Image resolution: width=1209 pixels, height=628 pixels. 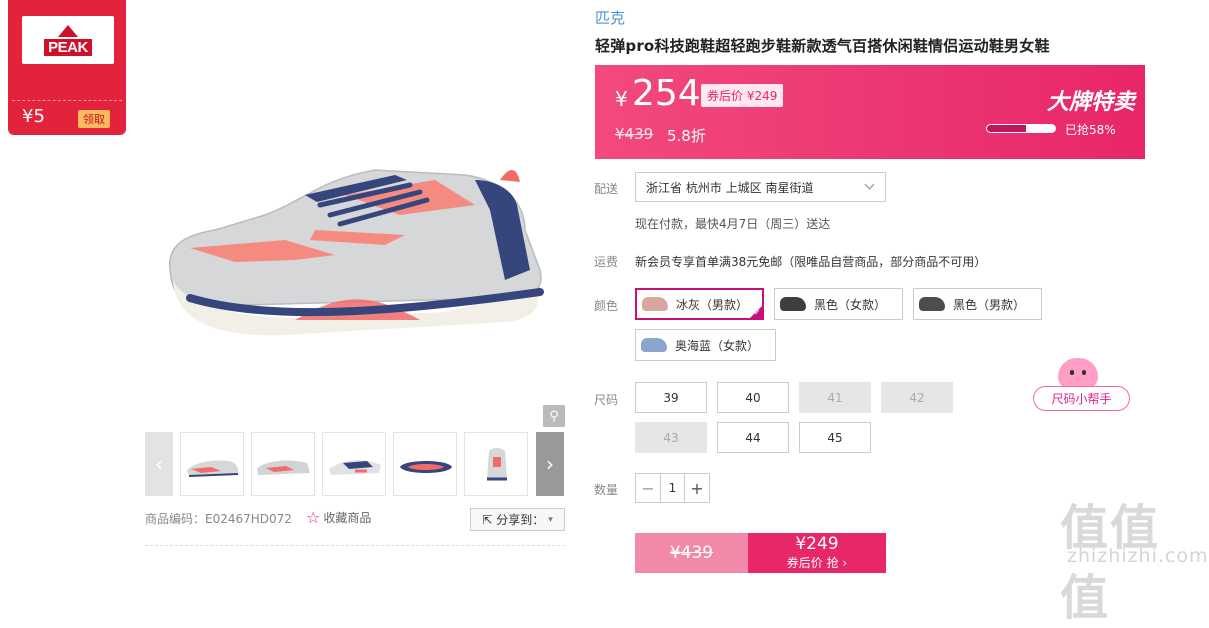 What do you see at coordinates (1138, 556) in the screenshot?
I see `watermark-url: zhizhizhi.com` at bounding box center [1138, 556].